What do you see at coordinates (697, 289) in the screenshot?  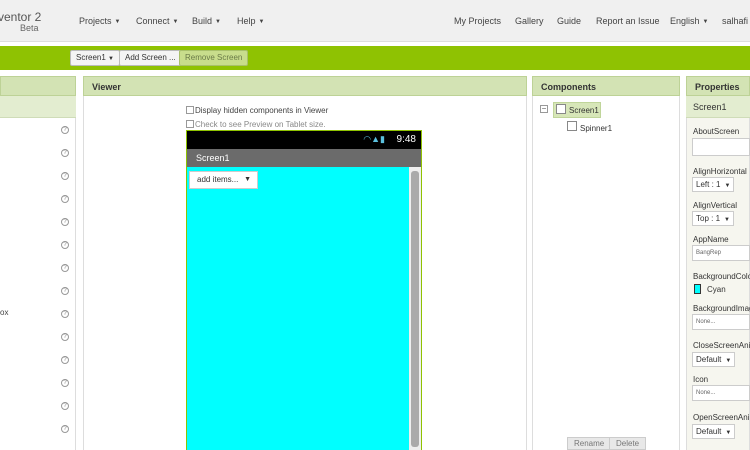 I see `color-swatch` at bounding box center [697, 289].